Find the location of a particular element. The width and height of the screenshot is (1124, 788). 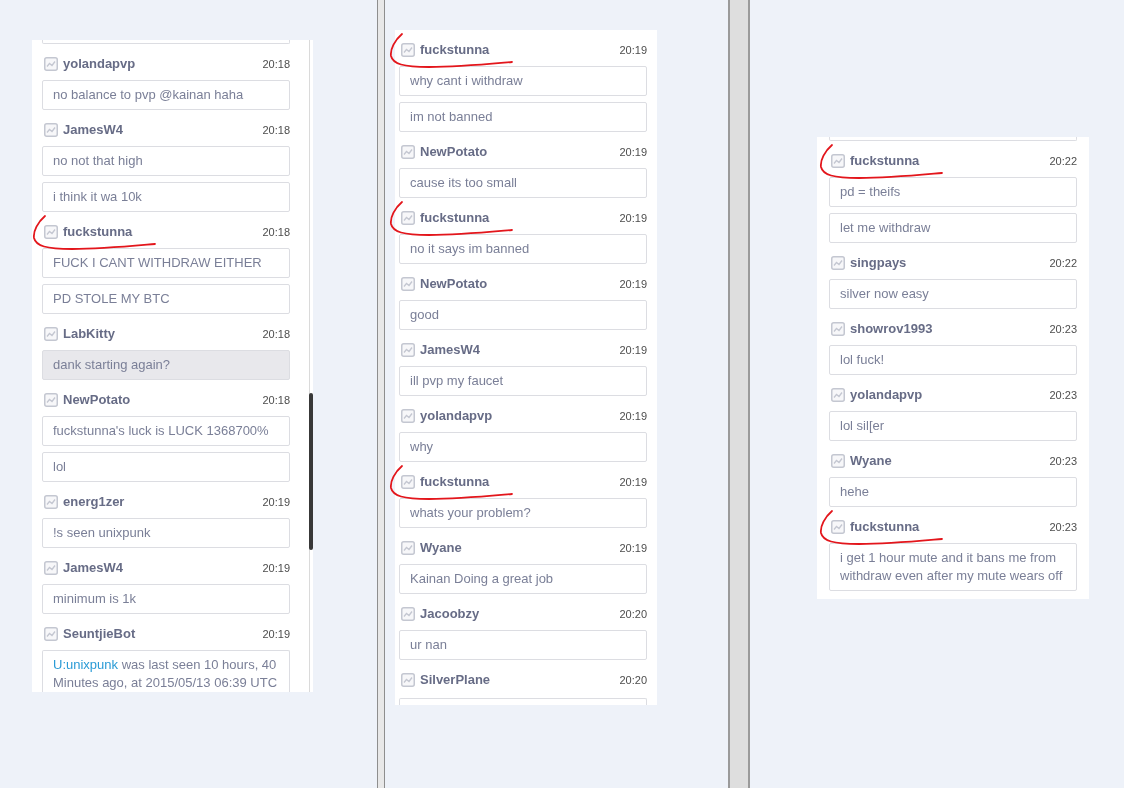

chat-message: lol fuck! is located at coordinates (953, 360).